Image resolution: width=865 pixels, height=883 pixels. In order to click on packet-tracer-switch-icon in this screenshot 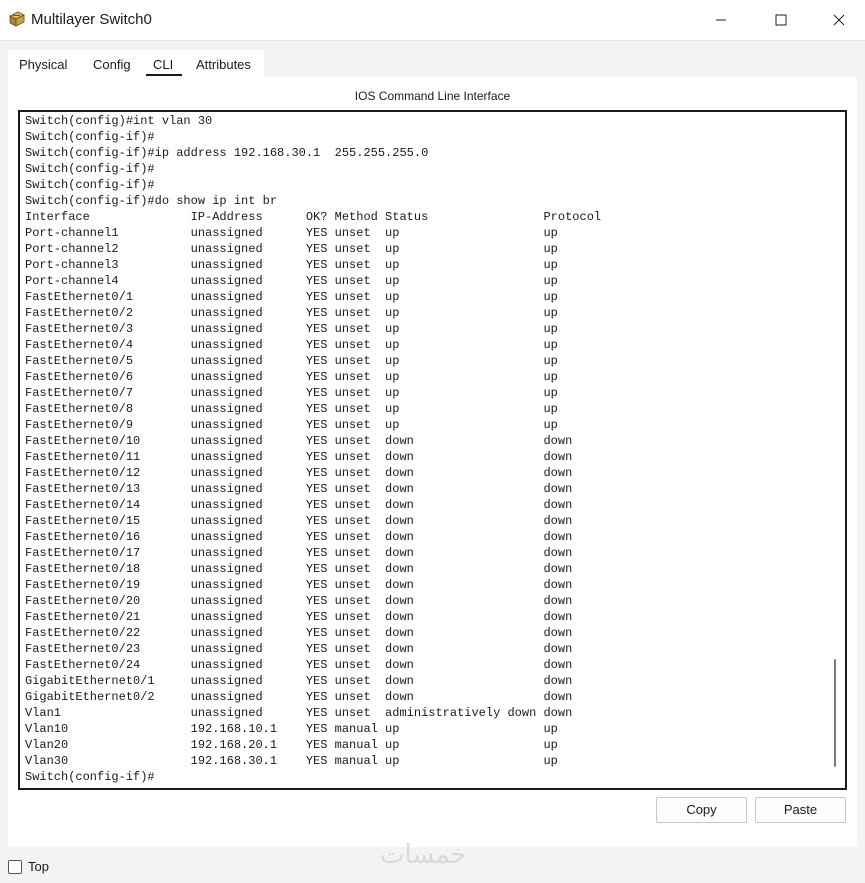, I will do `click(17, 19)`.